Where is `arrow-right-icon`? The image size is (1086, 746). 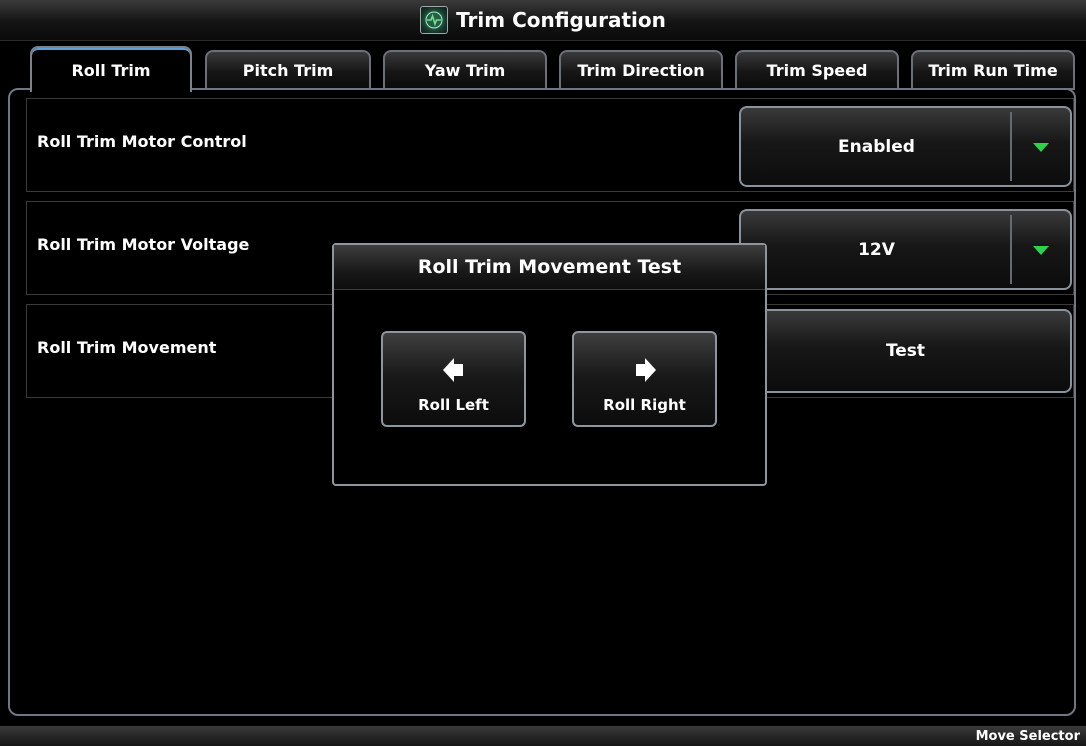
arrow-right-icon is located at coordinates (644, 370).